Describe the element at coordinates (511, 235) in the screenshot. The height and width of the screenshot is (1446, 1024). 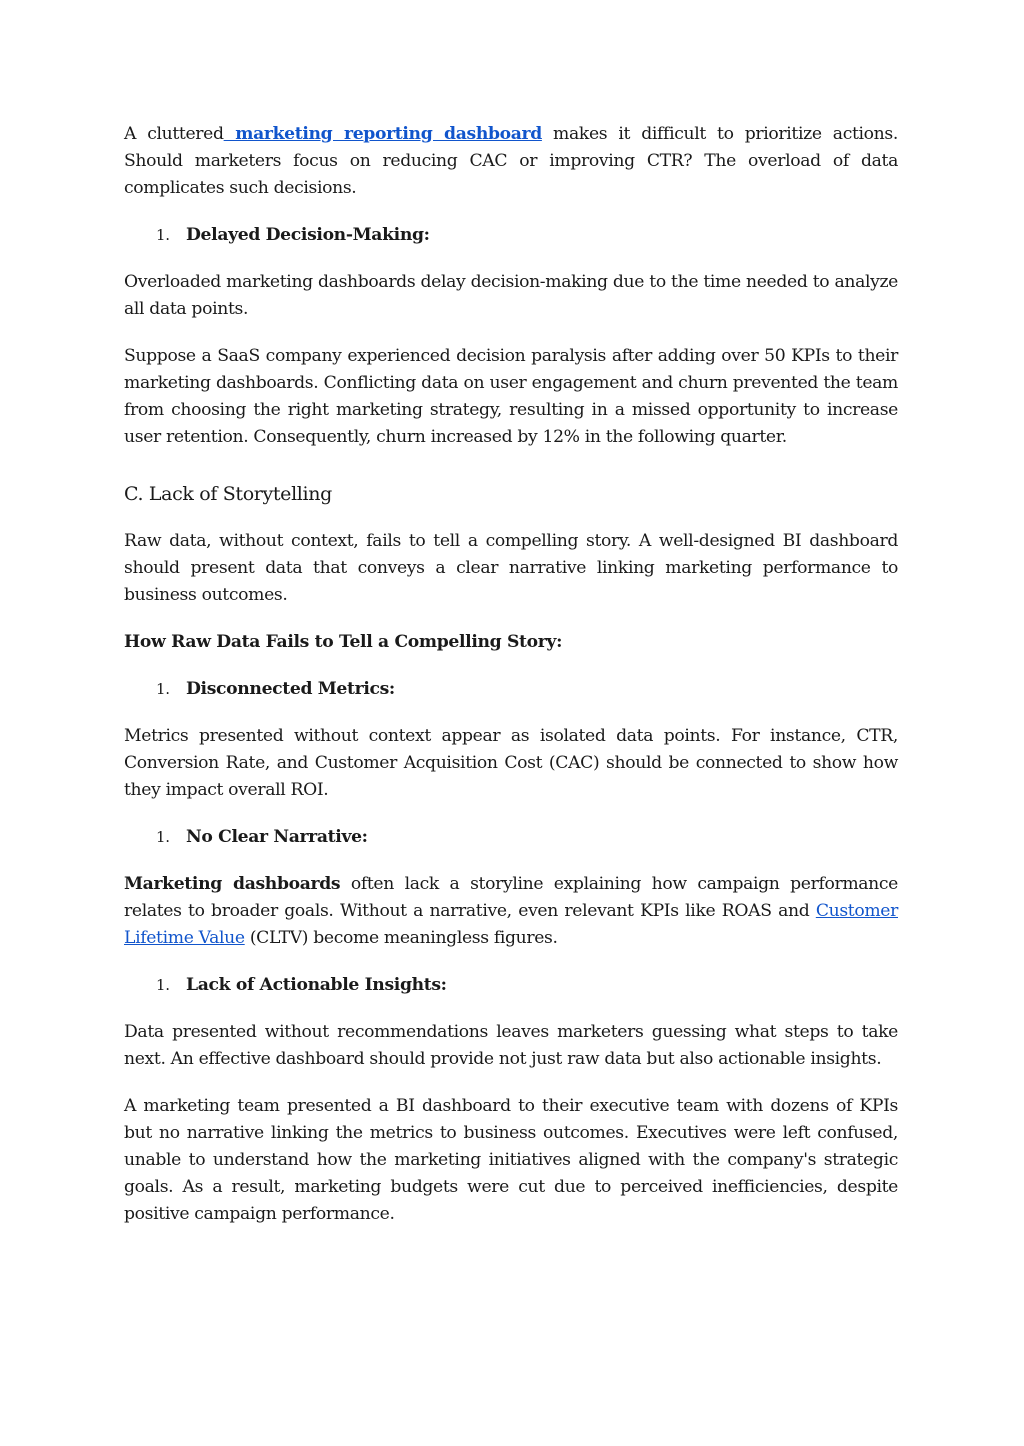
I see `list-item-delayed-decision: 1. Delayed Decision-Making:` at that location.